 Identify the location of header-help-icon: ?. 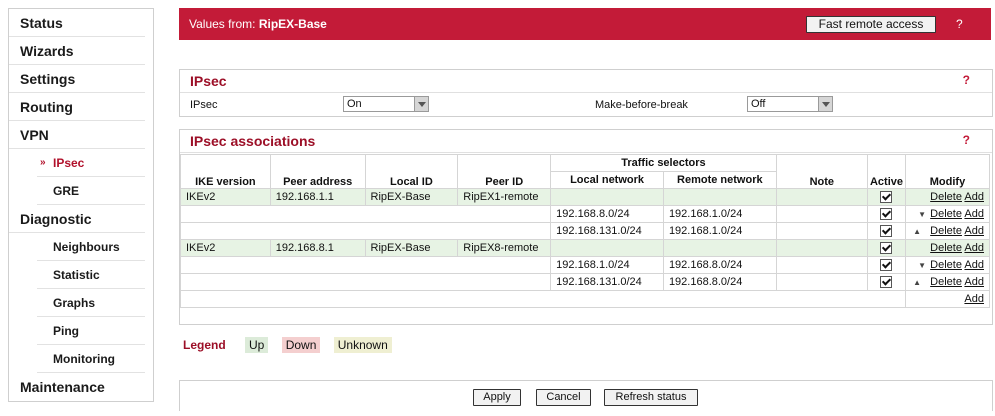
(959, 24).